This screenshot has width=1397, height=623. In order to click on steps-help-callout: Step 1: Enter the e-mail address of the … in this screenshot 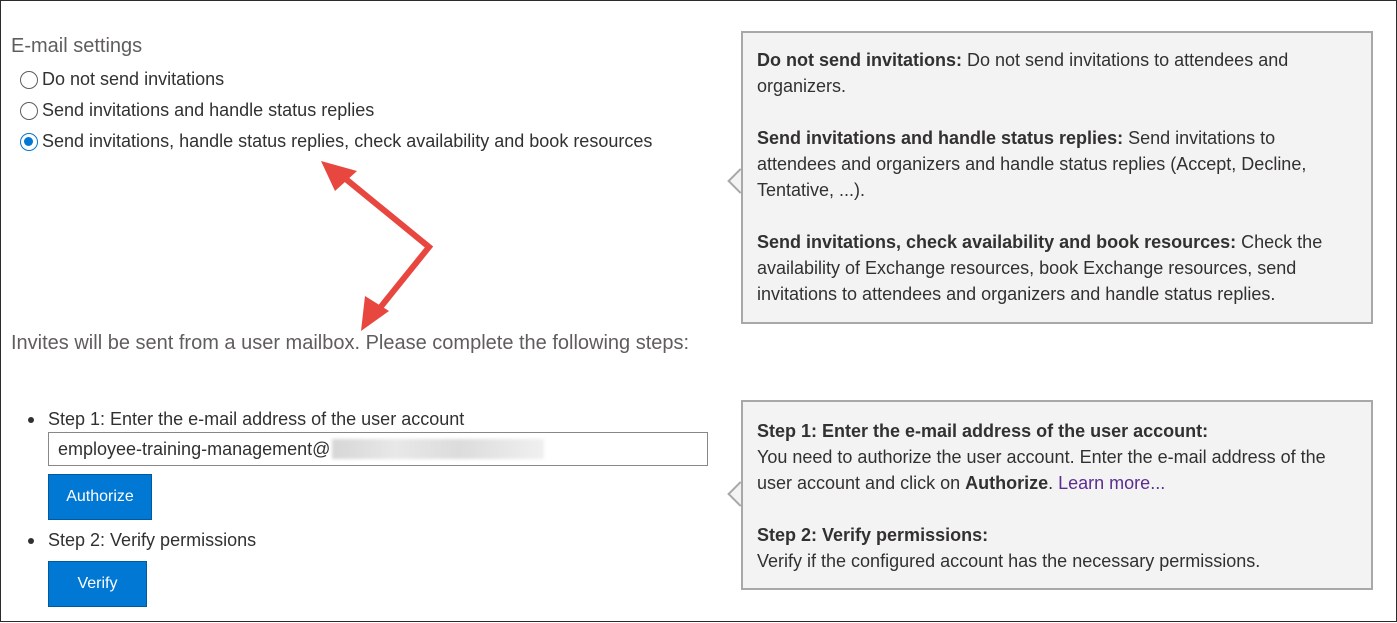, I will do `click(1057, 495)`.